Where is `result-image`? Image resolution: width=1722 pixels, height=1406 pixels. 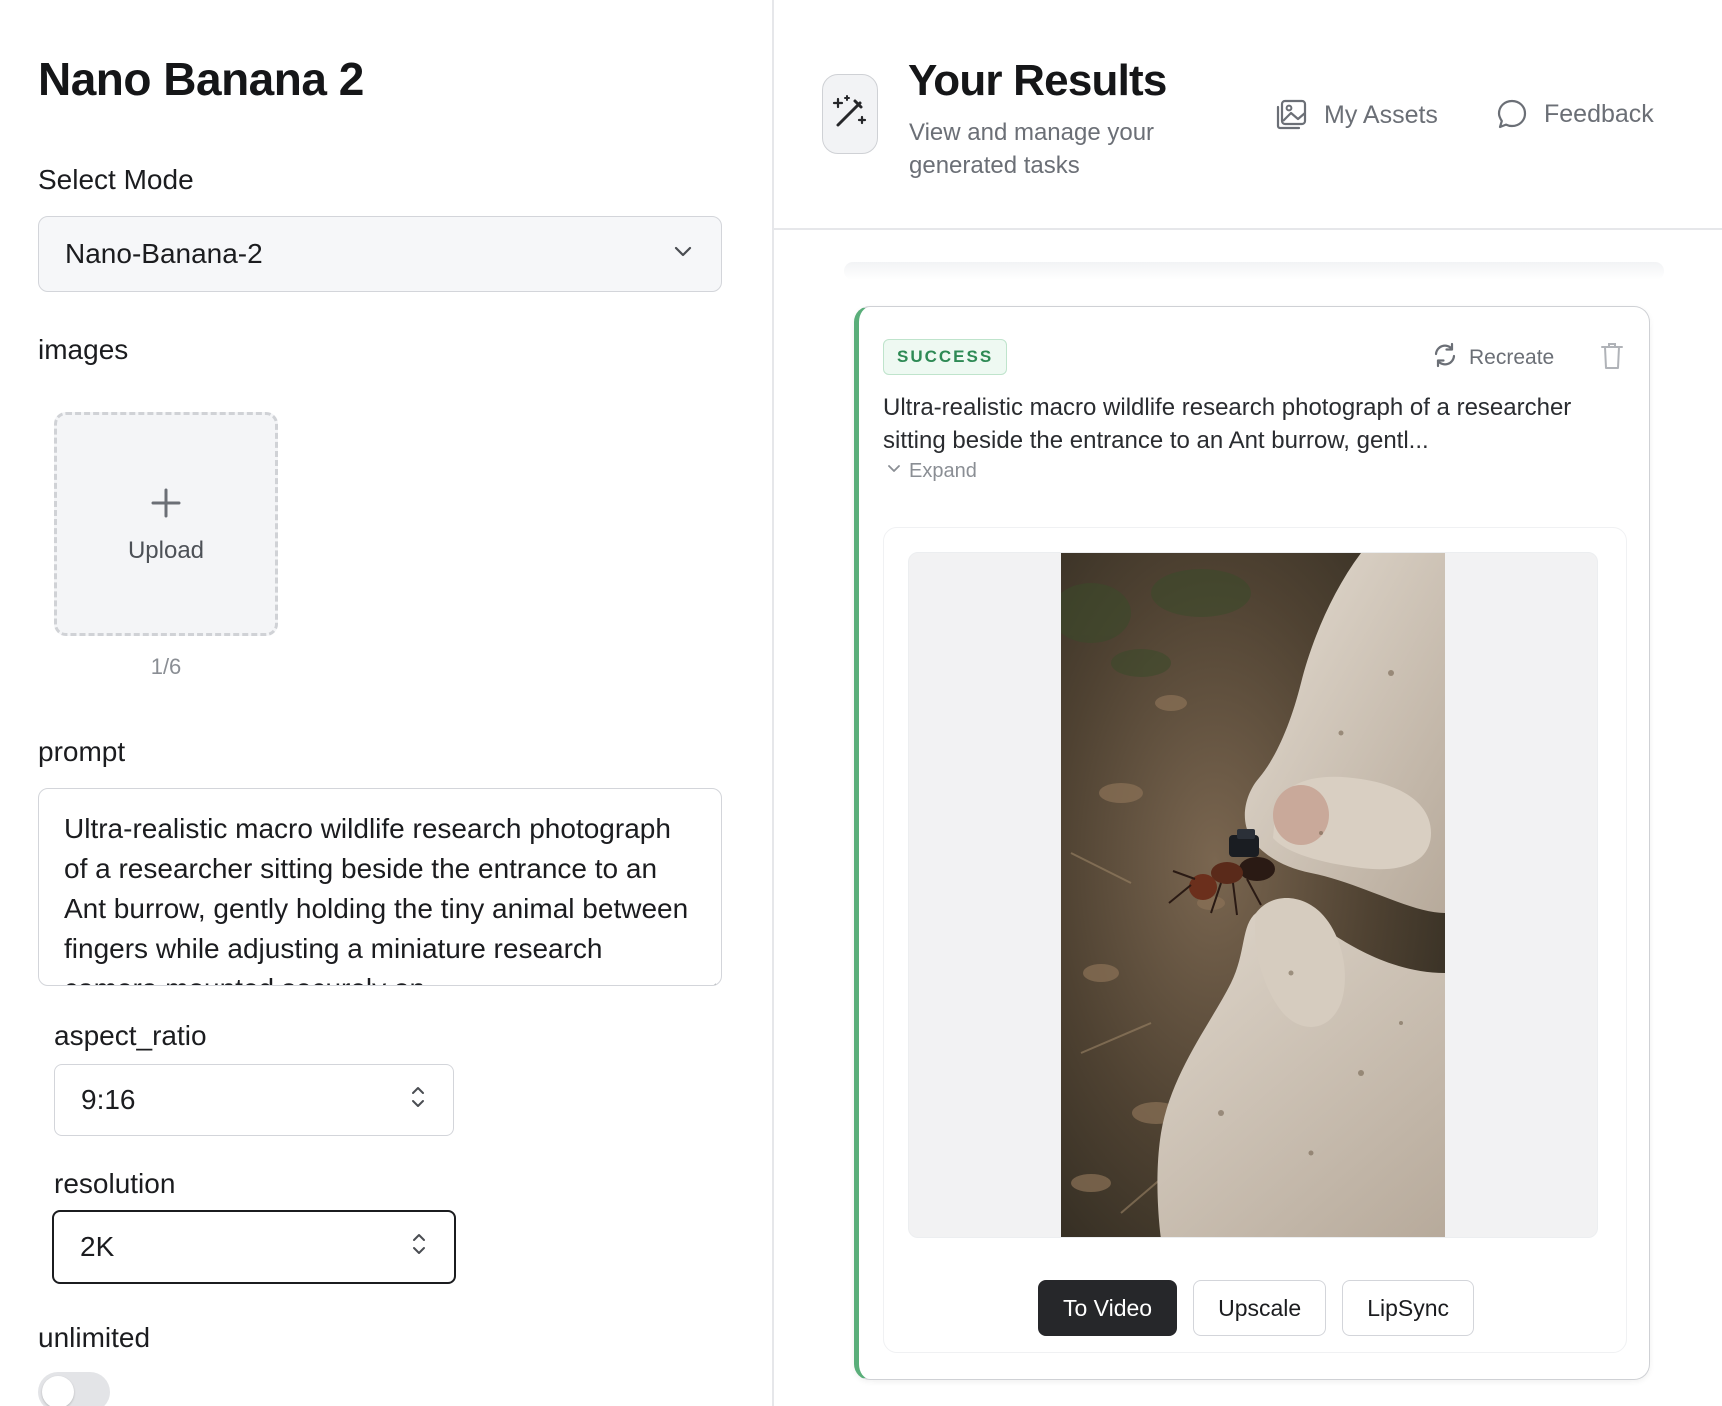
result-image is located at coordinates (1253, 895).